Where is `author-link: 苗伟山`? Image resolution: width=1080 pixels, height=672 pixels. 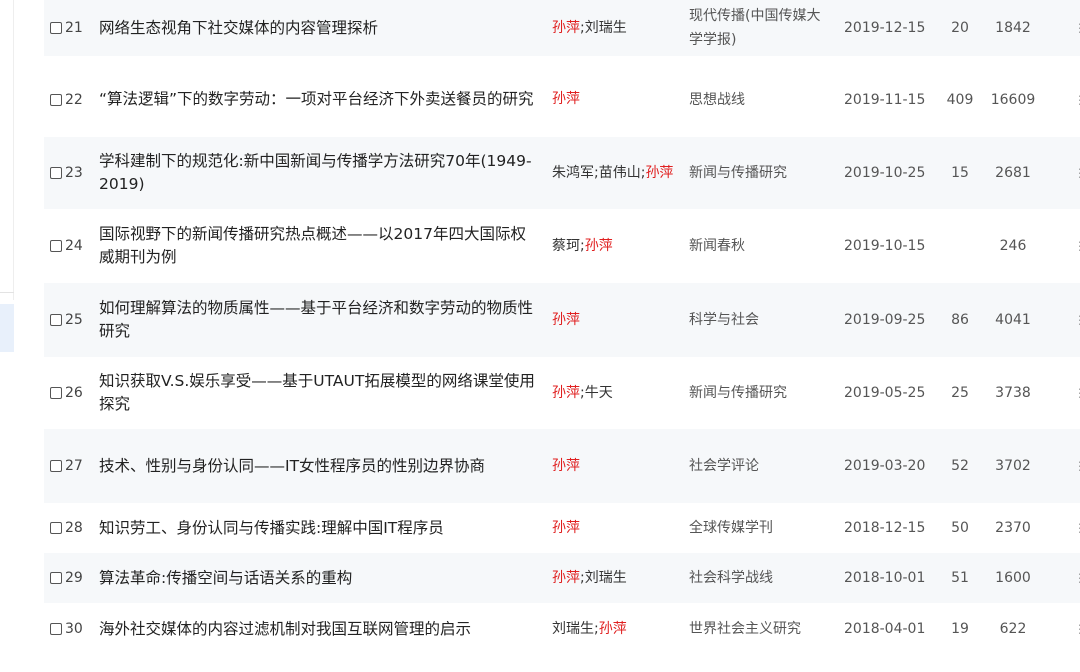
author-link: 苗伟山 is located at coordinates (620, 173).